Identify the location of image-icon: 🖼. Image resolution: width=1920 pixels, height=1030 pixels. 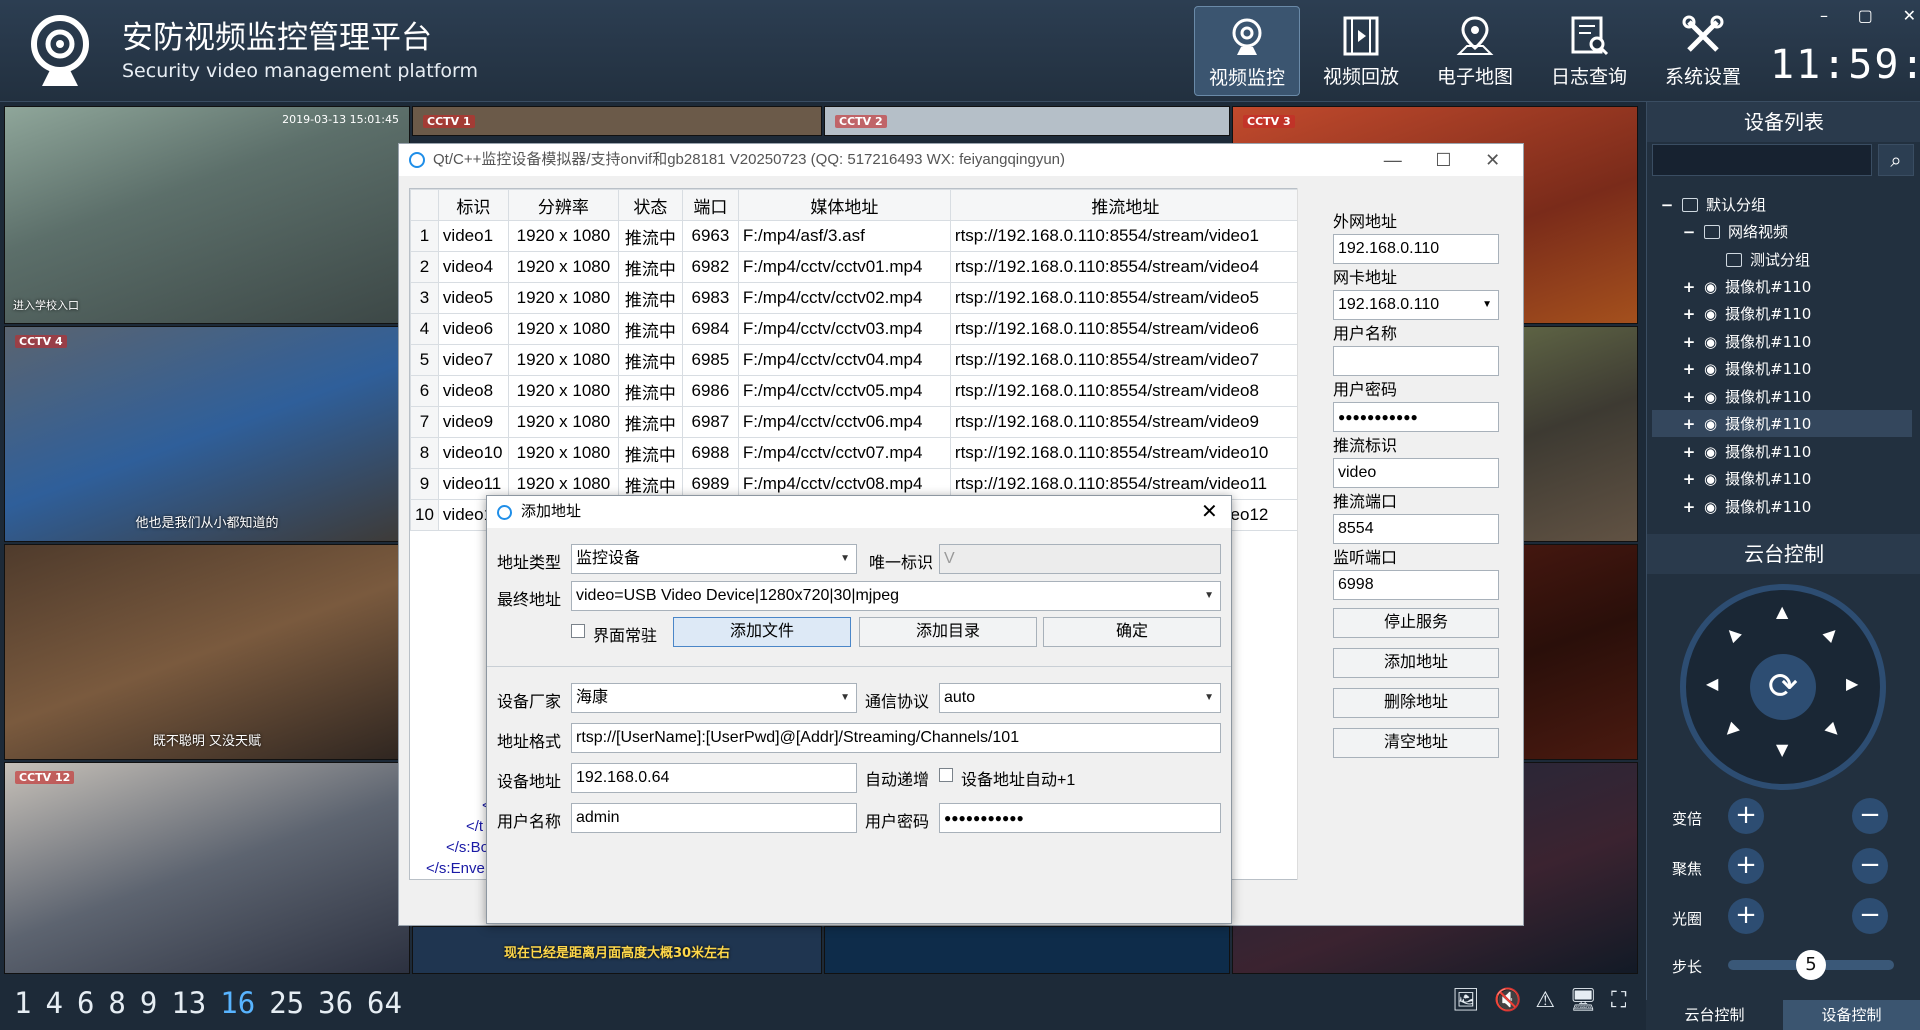
(1466, 1000).